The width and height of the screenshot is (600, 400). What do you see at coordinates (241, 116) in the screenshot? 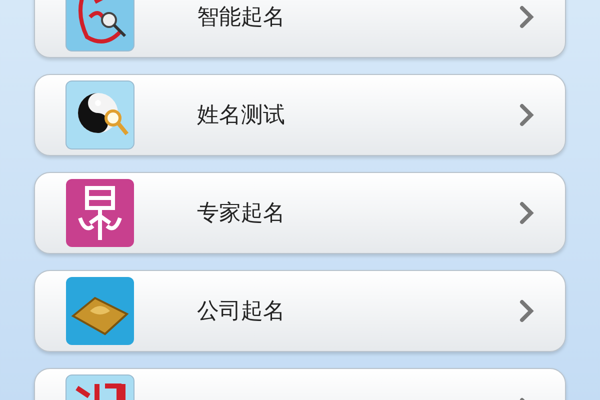
I see `menu-label: 姓名测试` at bounding box center [241, 116].